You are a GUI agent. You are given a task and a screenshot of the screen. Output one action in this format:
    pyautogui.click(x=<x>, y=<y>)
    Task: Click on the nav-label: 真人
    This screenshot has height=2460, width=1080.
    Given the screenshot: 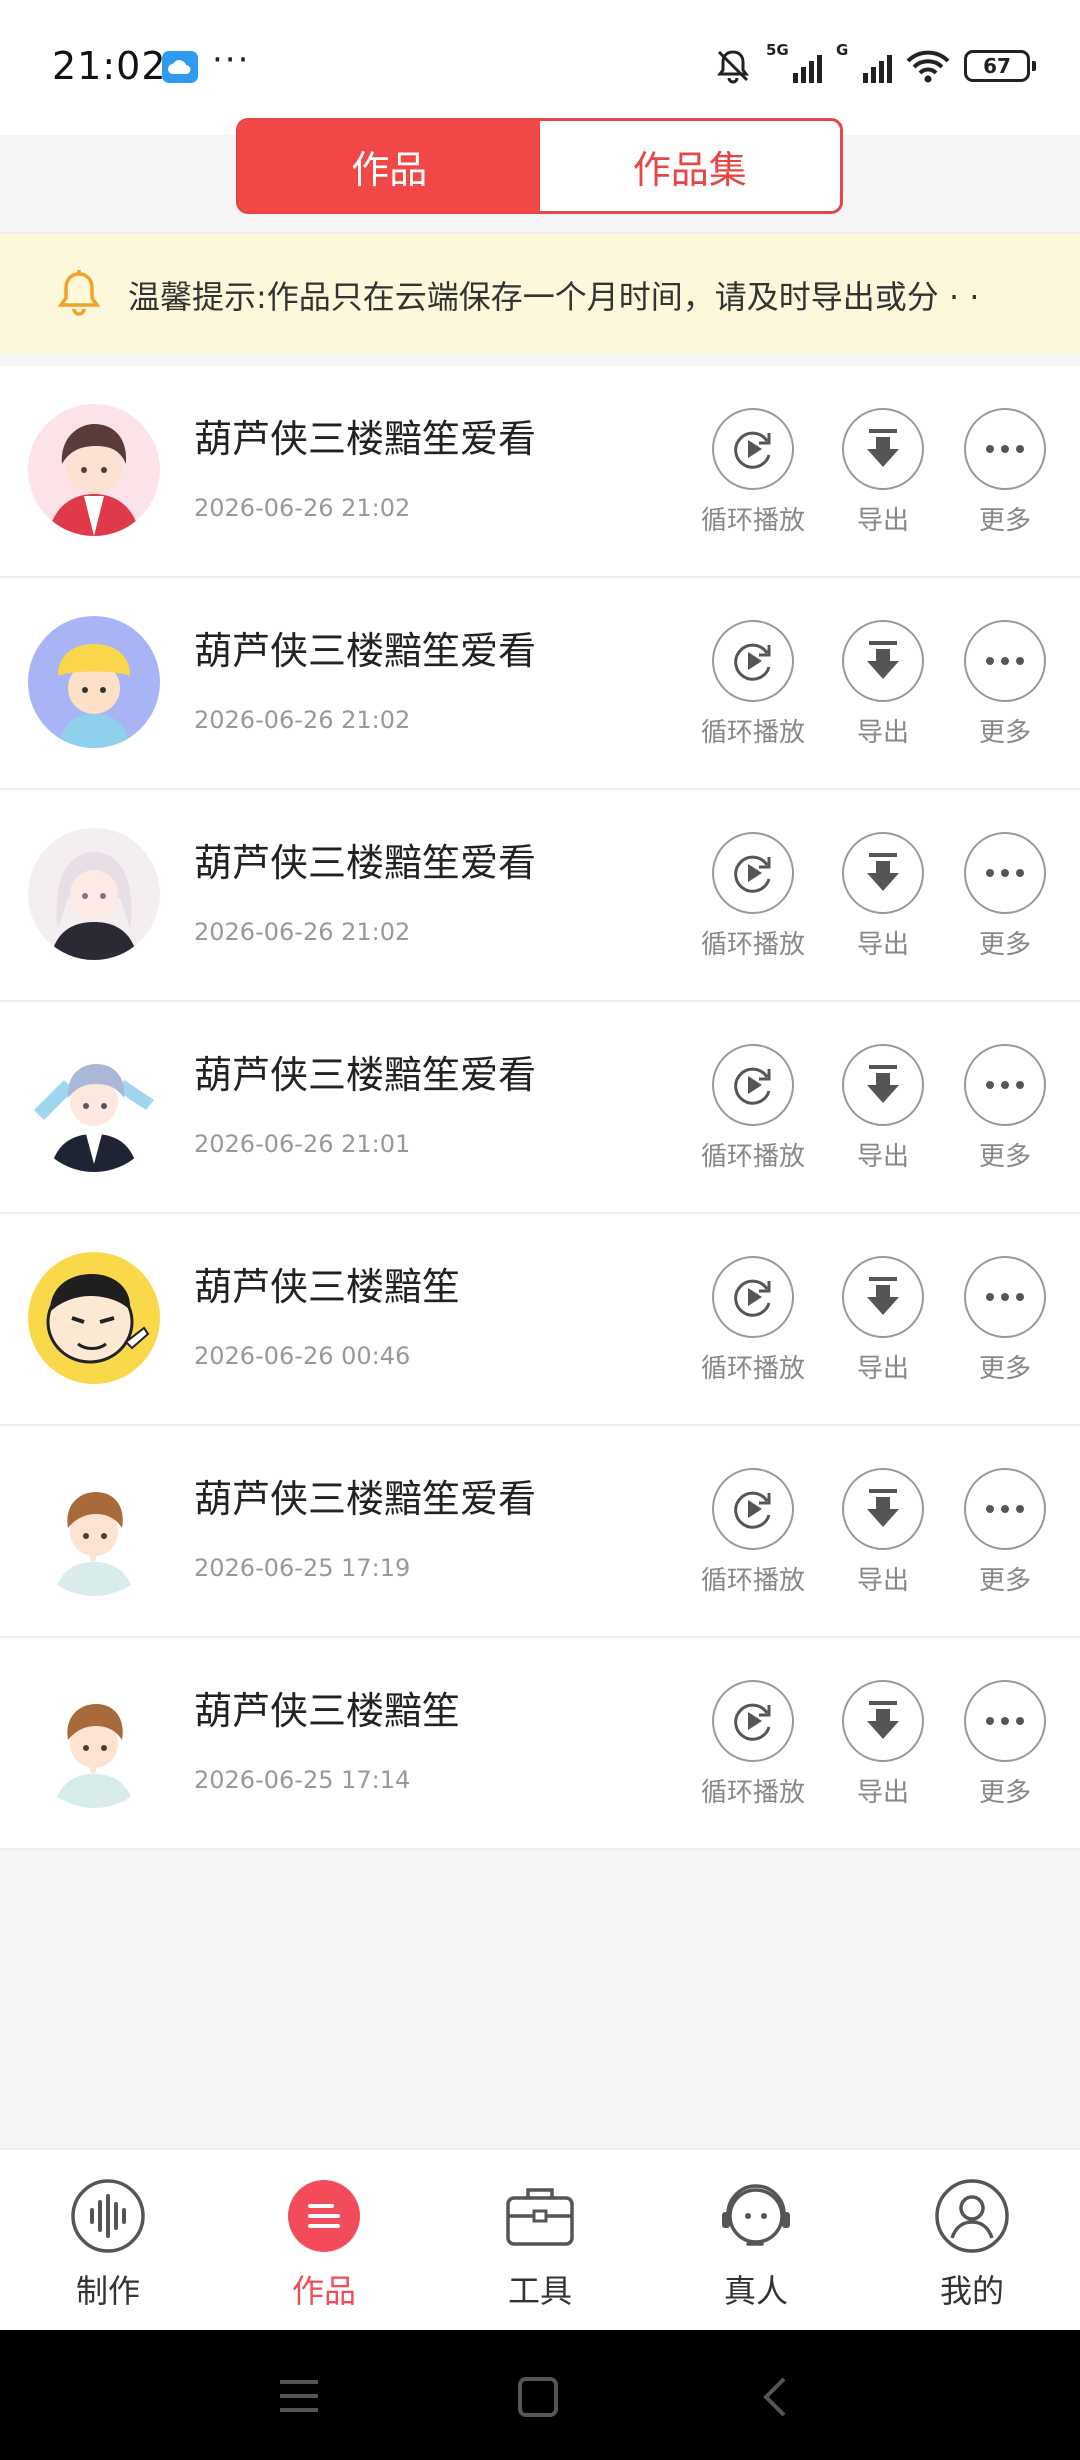 What is the action you would take?
    pyautogui.click(x=755, y=2291)
    